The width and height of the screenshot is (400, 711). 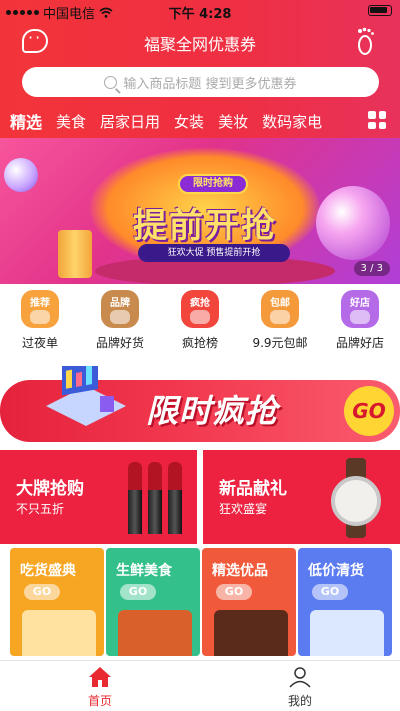 What do you see at coordinates (214, 253) in the screenshot?
I see `banner-subtitle: 狂欢大促 预售提前开抢` at bounding box center [214, 253].